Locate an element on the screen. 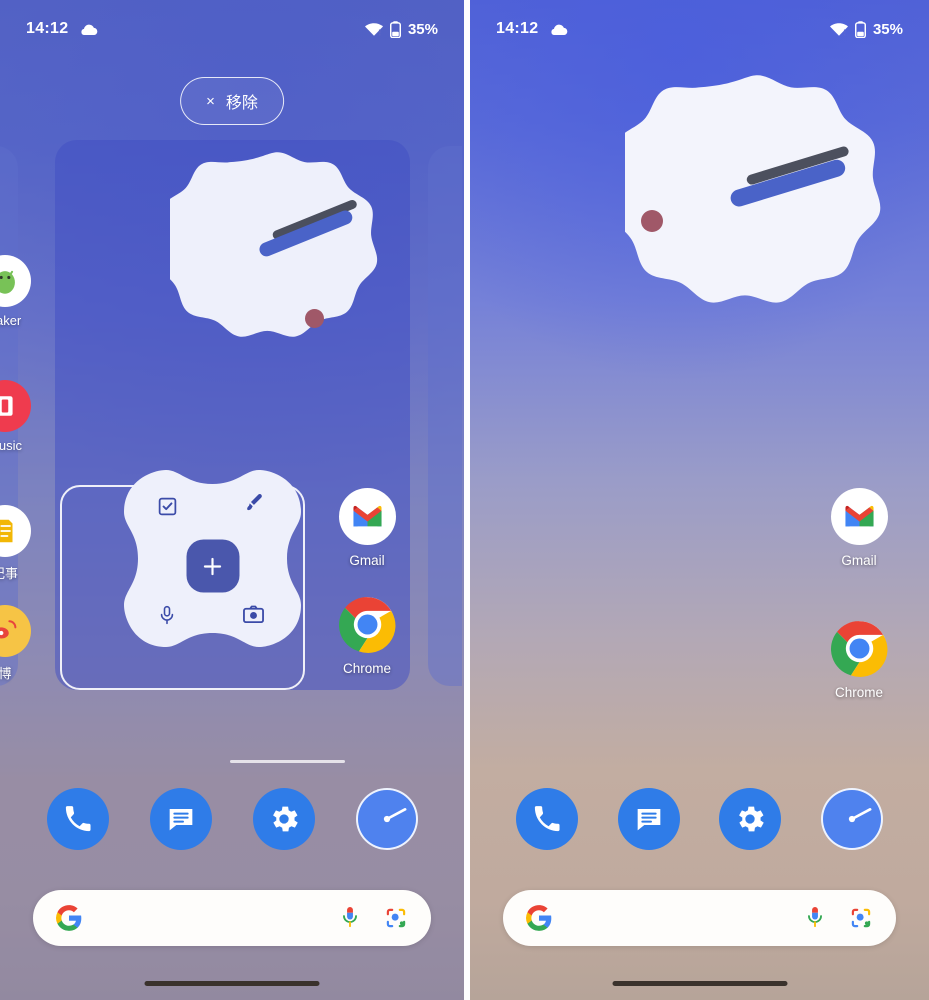  keep-quick-capture-widget is located at coordinates (212, 566).